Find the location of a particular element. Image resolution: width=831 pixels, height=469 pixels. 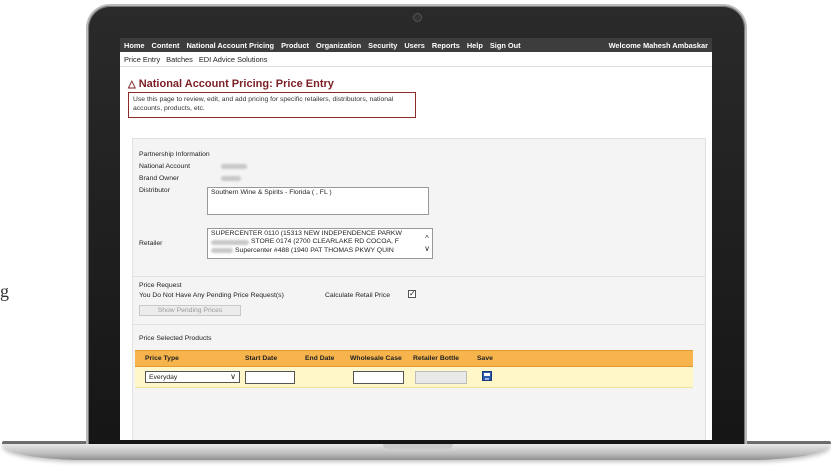

col-price-type: Price Type is located at coordinates (162, 358).